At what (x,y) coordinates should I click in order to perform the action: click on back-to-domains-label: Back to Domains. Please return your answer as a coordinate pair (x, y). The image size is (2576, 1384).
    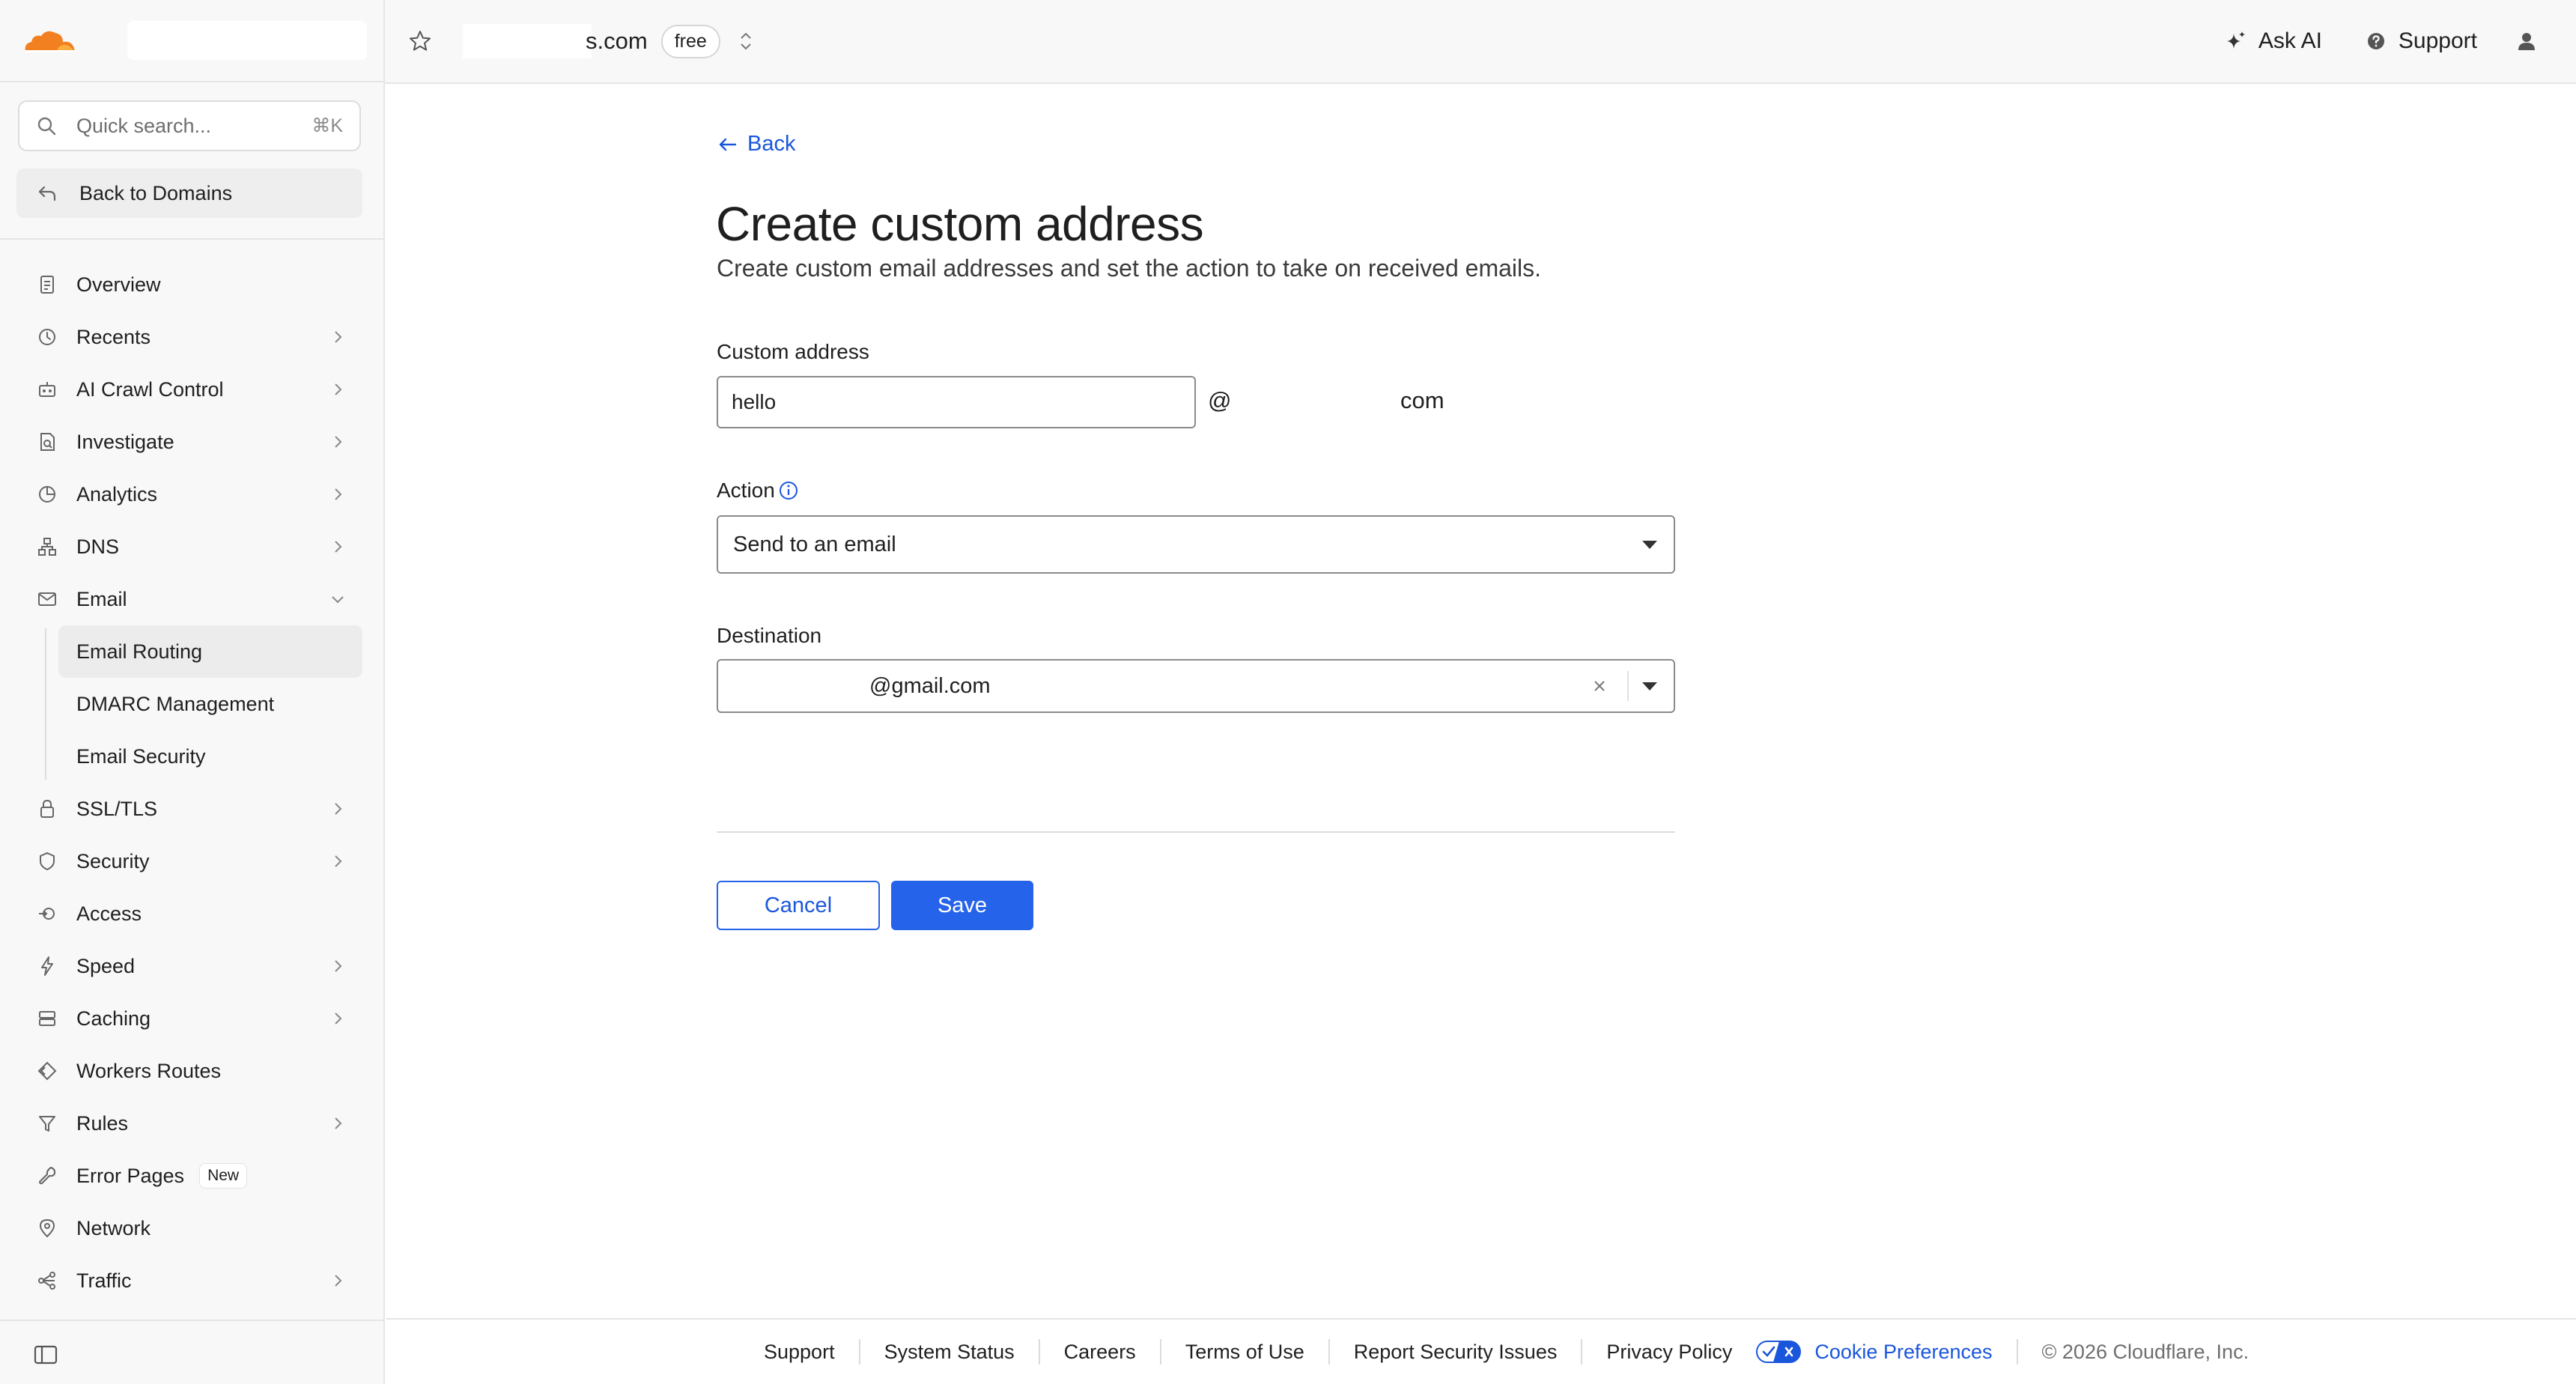
    Looking at the image, I should click on (156, 192).